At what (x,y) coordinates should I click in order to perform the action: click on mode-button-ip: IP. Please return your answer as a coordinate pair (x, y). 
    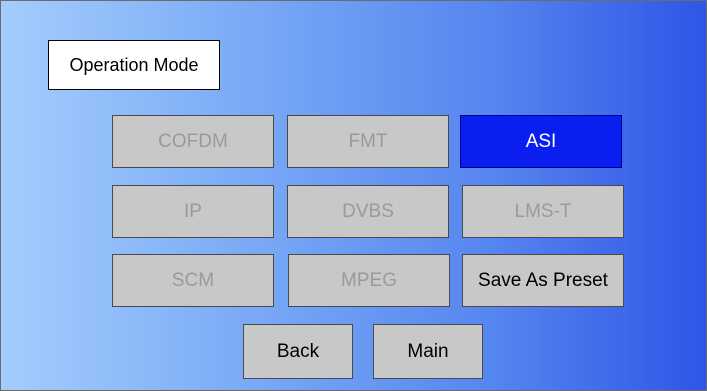
    Looking at the image, I should click on (193, 211).